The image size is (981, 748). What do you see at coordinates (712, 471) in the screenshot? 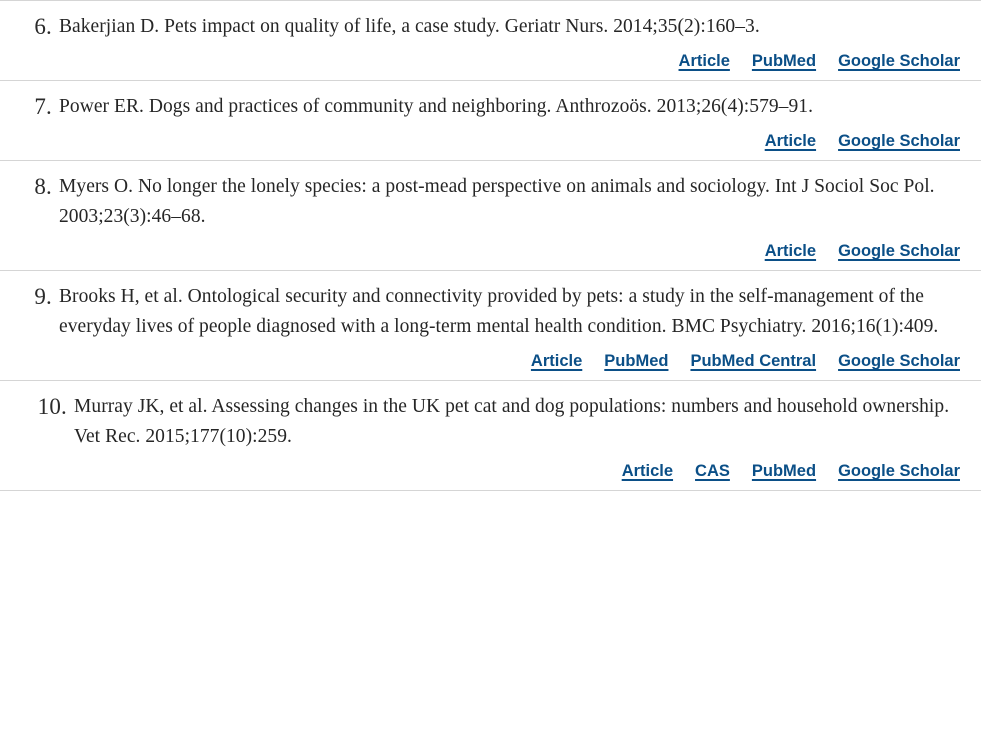
I see `link-cas: CAS` at bounding box center [712, 471].